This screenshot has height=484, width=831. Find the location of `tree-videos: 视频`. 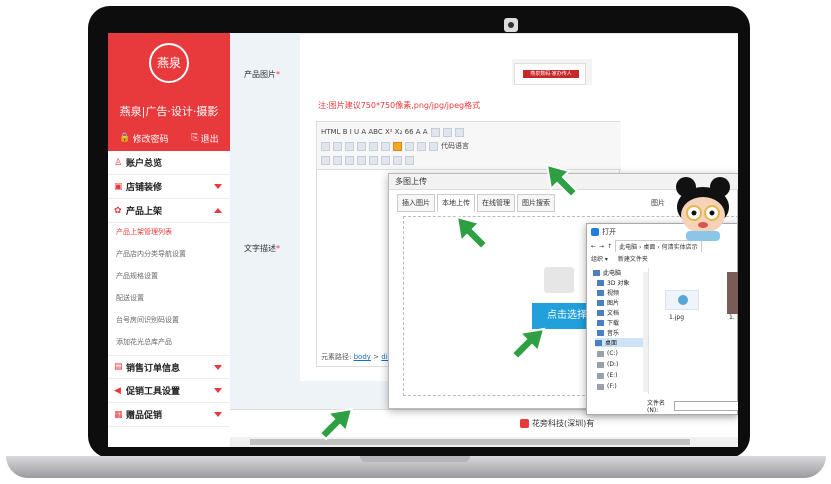

tree-videos: 视频 is located at coordinates (608, 292).